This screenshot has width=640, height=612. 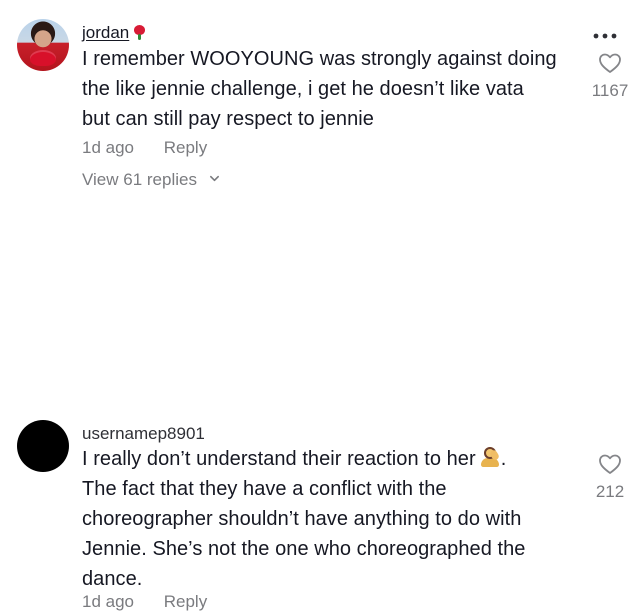 What do you see at coordinates (139, 179) in the screenshot?
I see `view-replies-label: View 61 replies` at bounding box center [139, 179].